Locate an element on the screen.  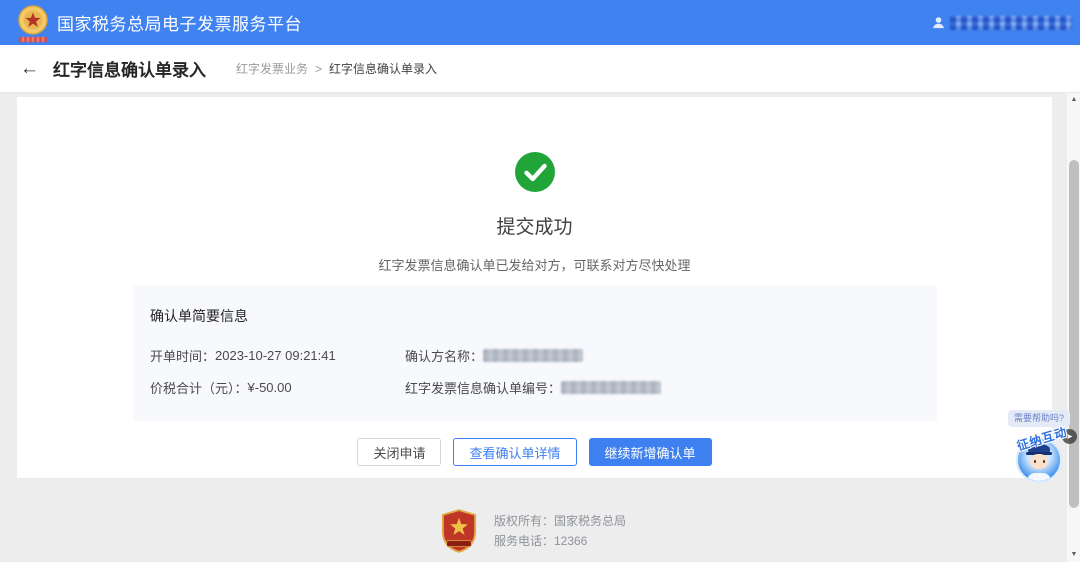
success-check-icon is located at coordinates (534, 172).